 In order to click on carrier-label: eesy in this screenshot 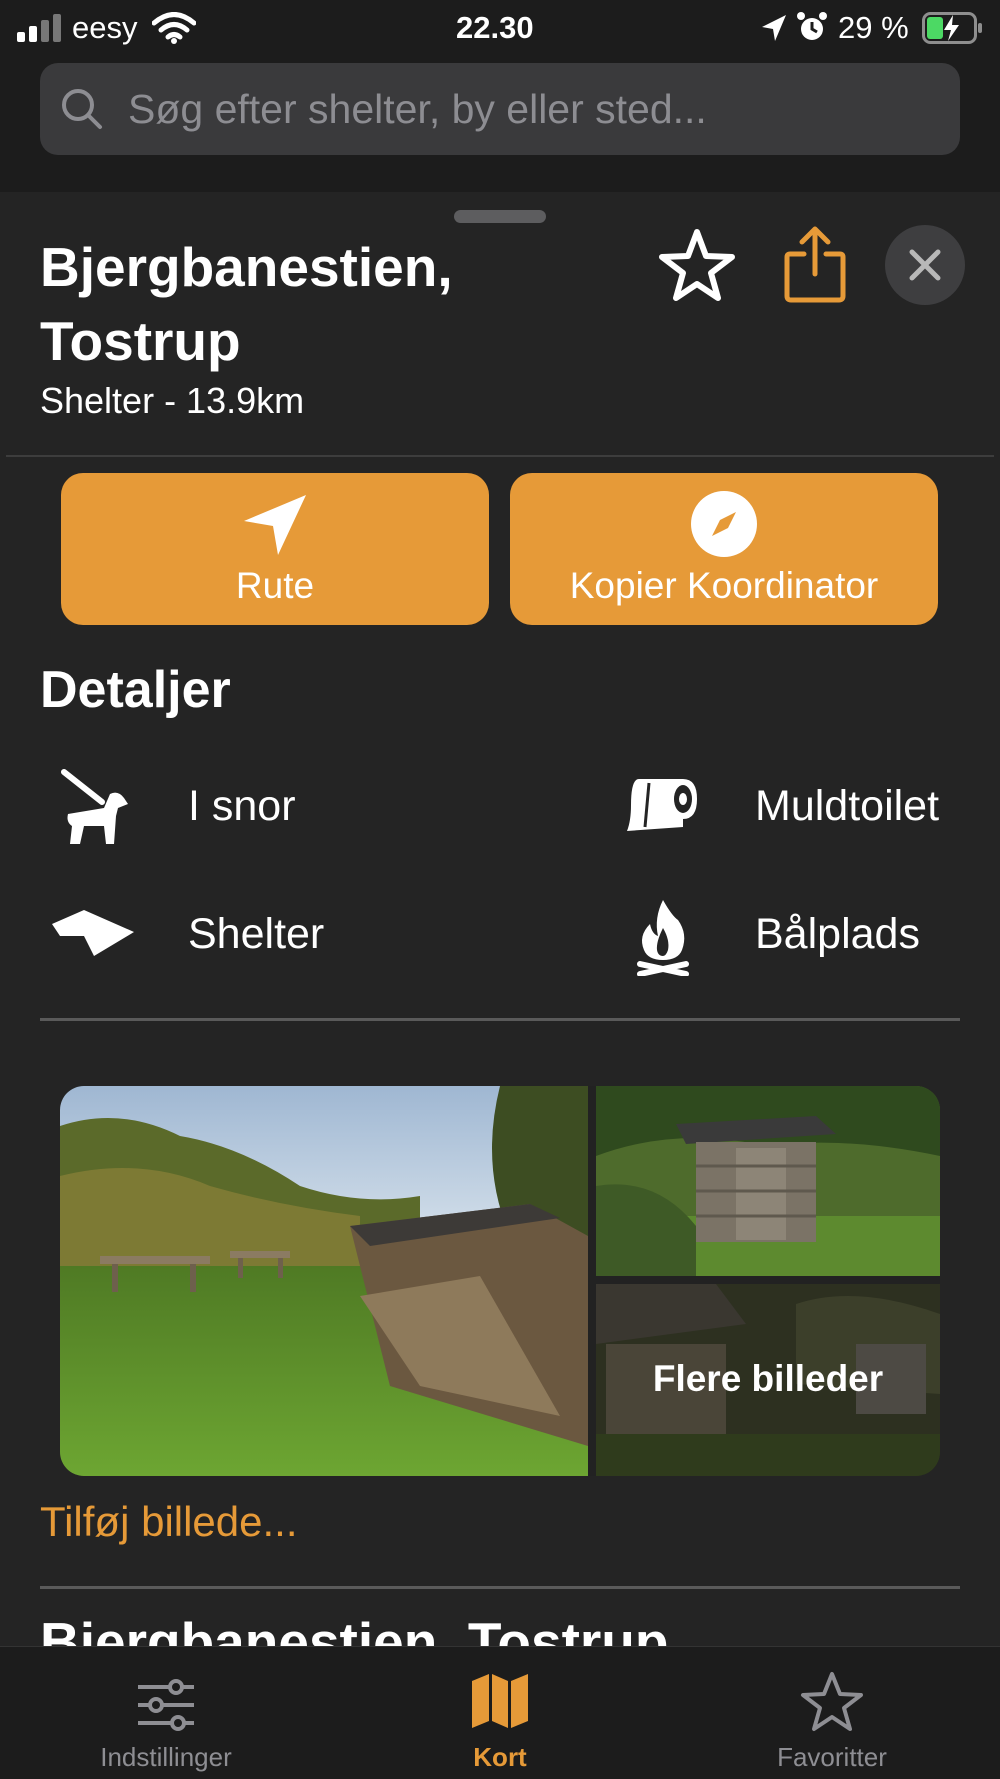, I will do `click(105, 27)`.